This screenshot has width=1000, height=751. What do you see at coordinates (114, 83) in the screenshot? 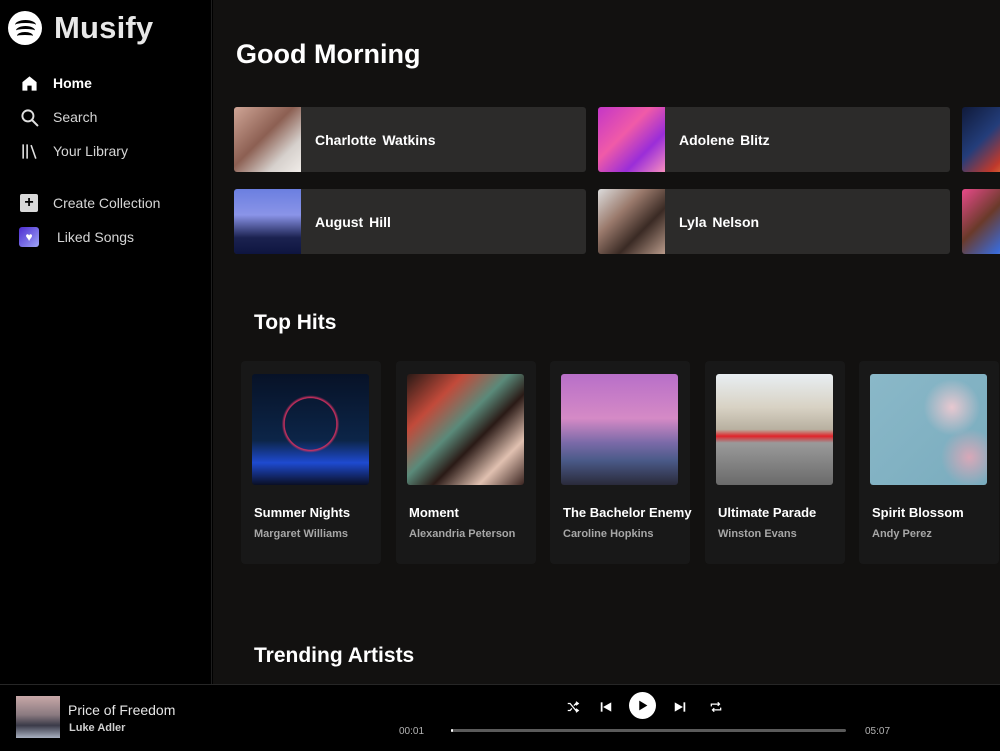
I see `sidebar-item-home: Home` at bounding box center [114, 83].